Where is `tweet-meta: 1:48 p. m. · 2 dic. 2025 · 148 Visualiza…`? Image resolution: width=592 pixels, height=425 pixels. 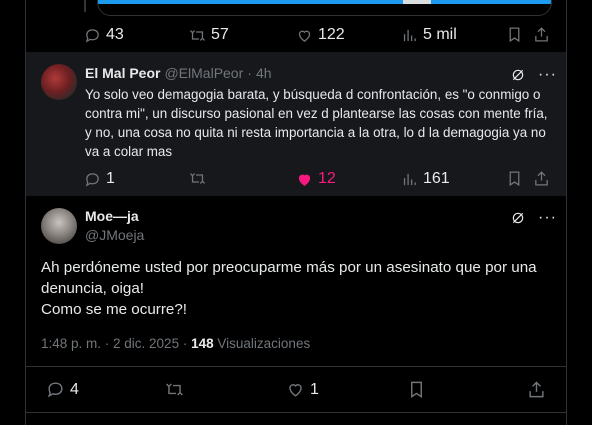 tweet-meta: 1:48 p. m. · 2 dic. 2025 · 148 Visualiza… is located at coordinates (175, 343).